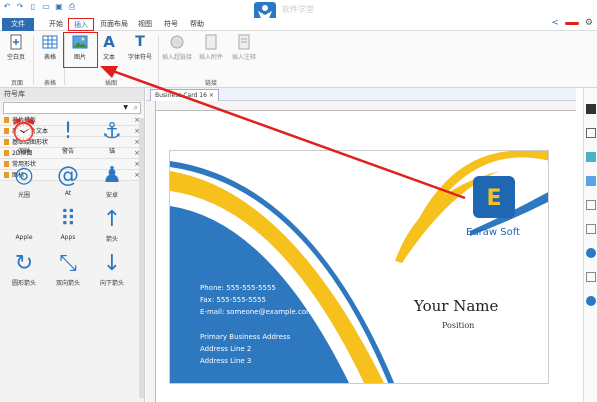 The image size is (597, 402). What do you see at coordinates (361, 94) in the screenshot?
I see `document-tab-bar: Business Card 16 ×` at bounding box center [361, 94].